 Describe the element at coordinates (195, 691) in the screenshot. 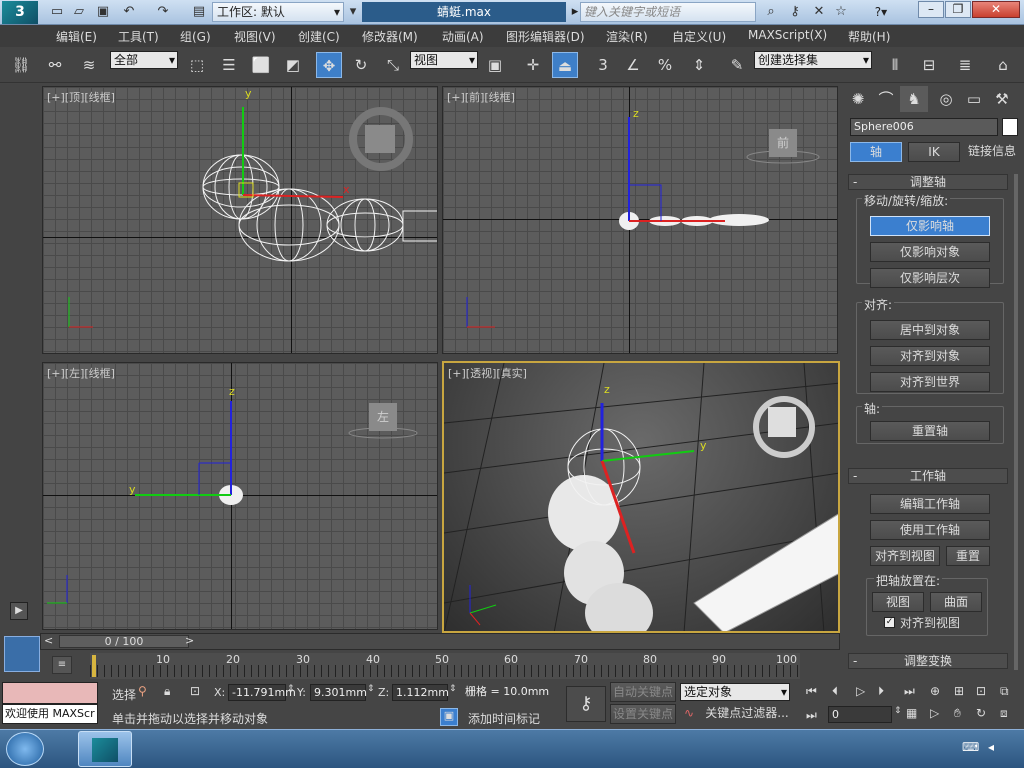

I see `absolute-mode-icon: ⊡` at that location.